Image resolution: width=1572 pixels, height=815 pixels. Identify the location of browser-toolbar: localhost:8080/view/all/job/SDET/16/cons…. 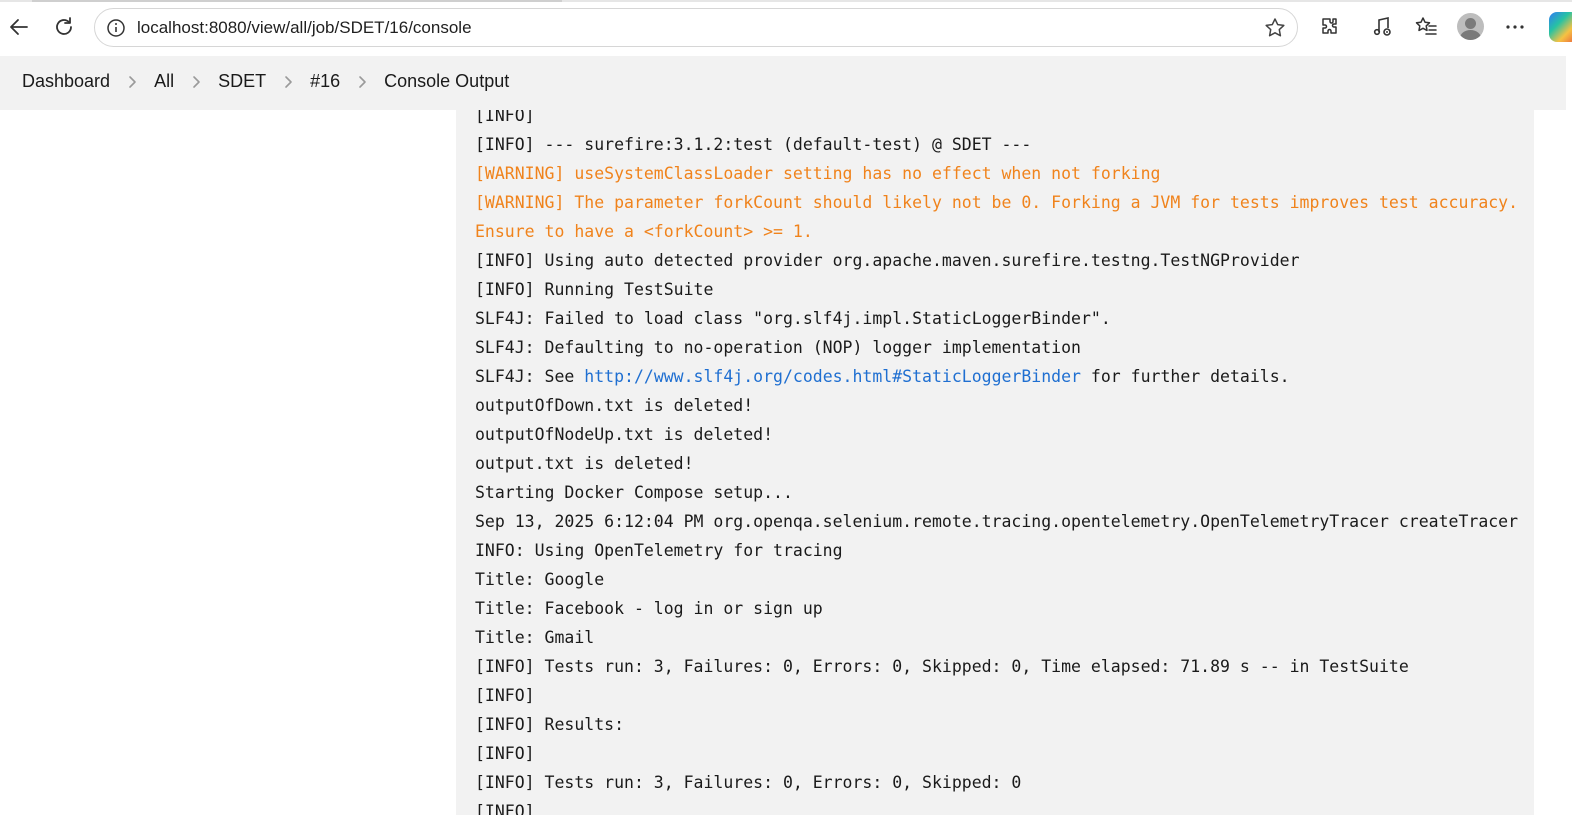
(786, 28).